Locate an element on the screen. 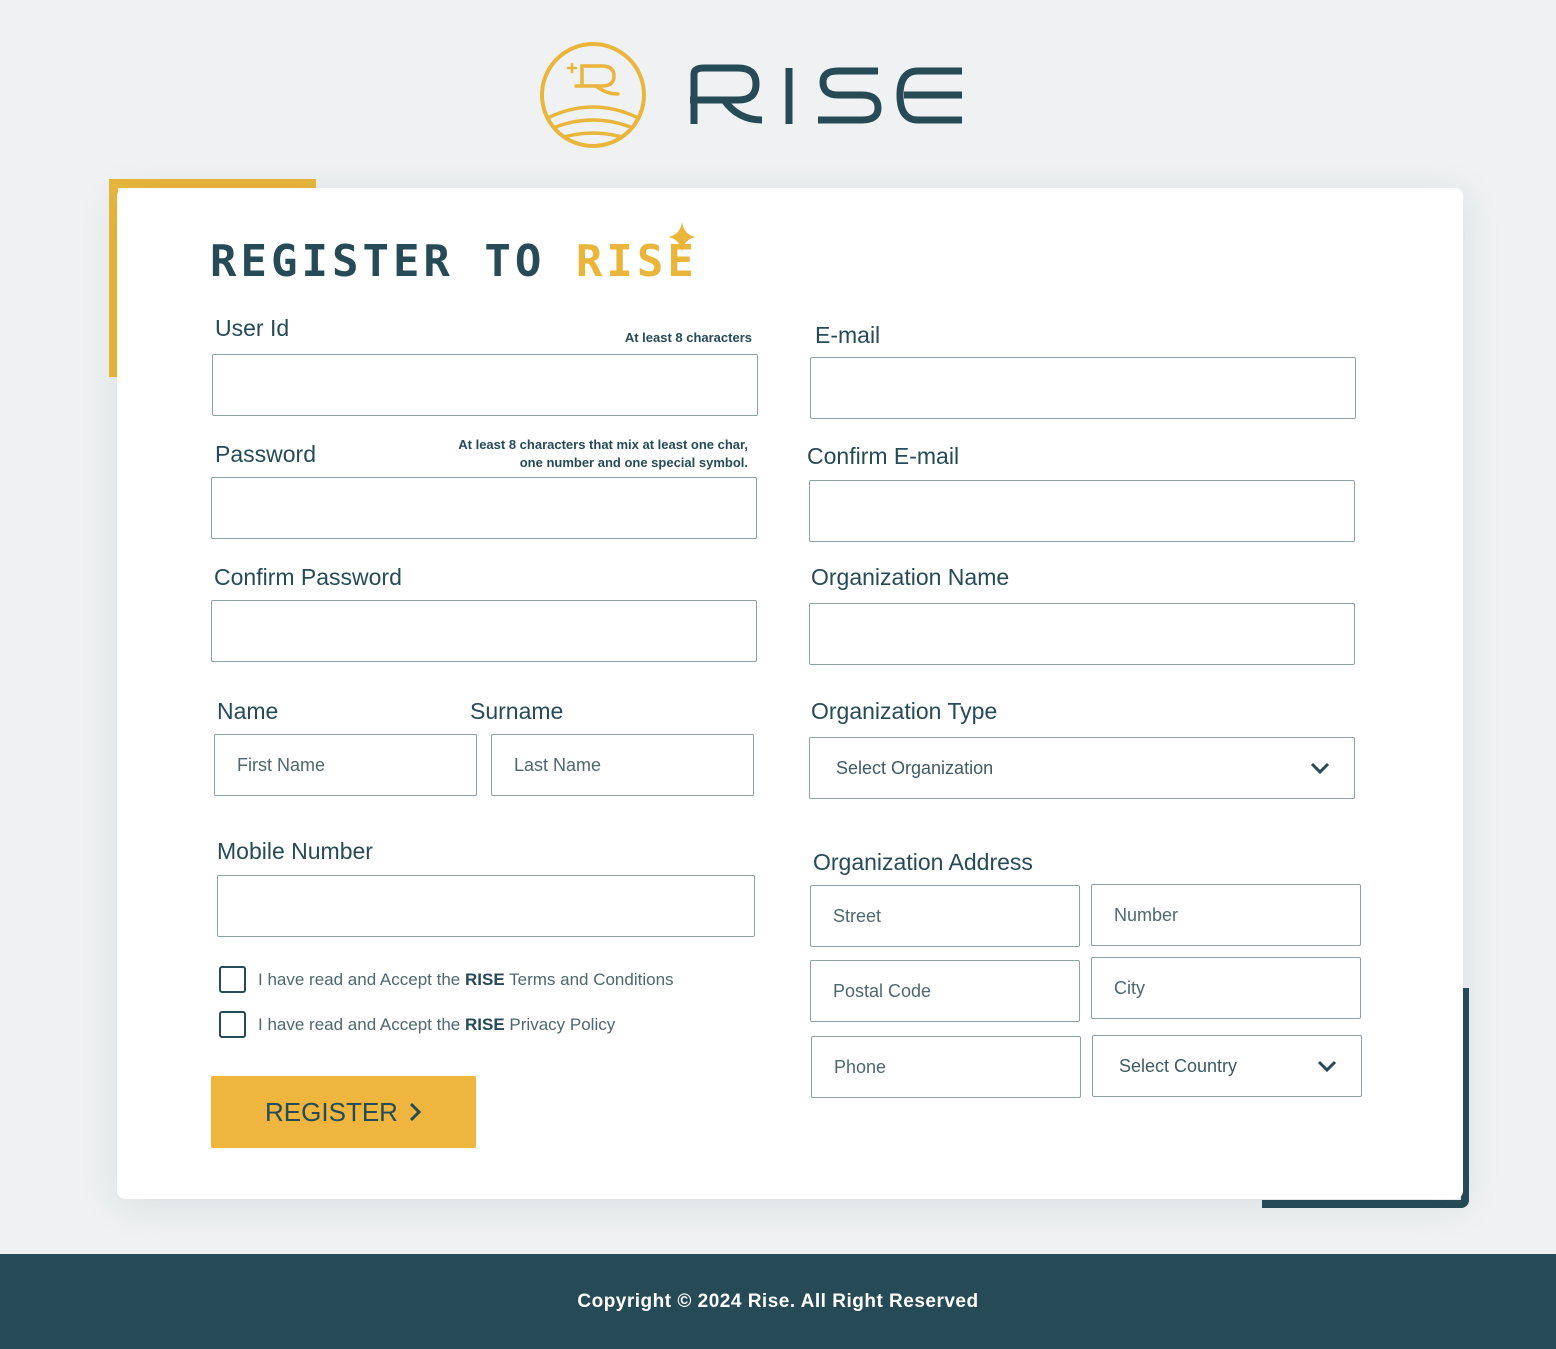 The height and width of the screenshot is (1349, 1556). card-accent-top is located at coordinates (212, 183).